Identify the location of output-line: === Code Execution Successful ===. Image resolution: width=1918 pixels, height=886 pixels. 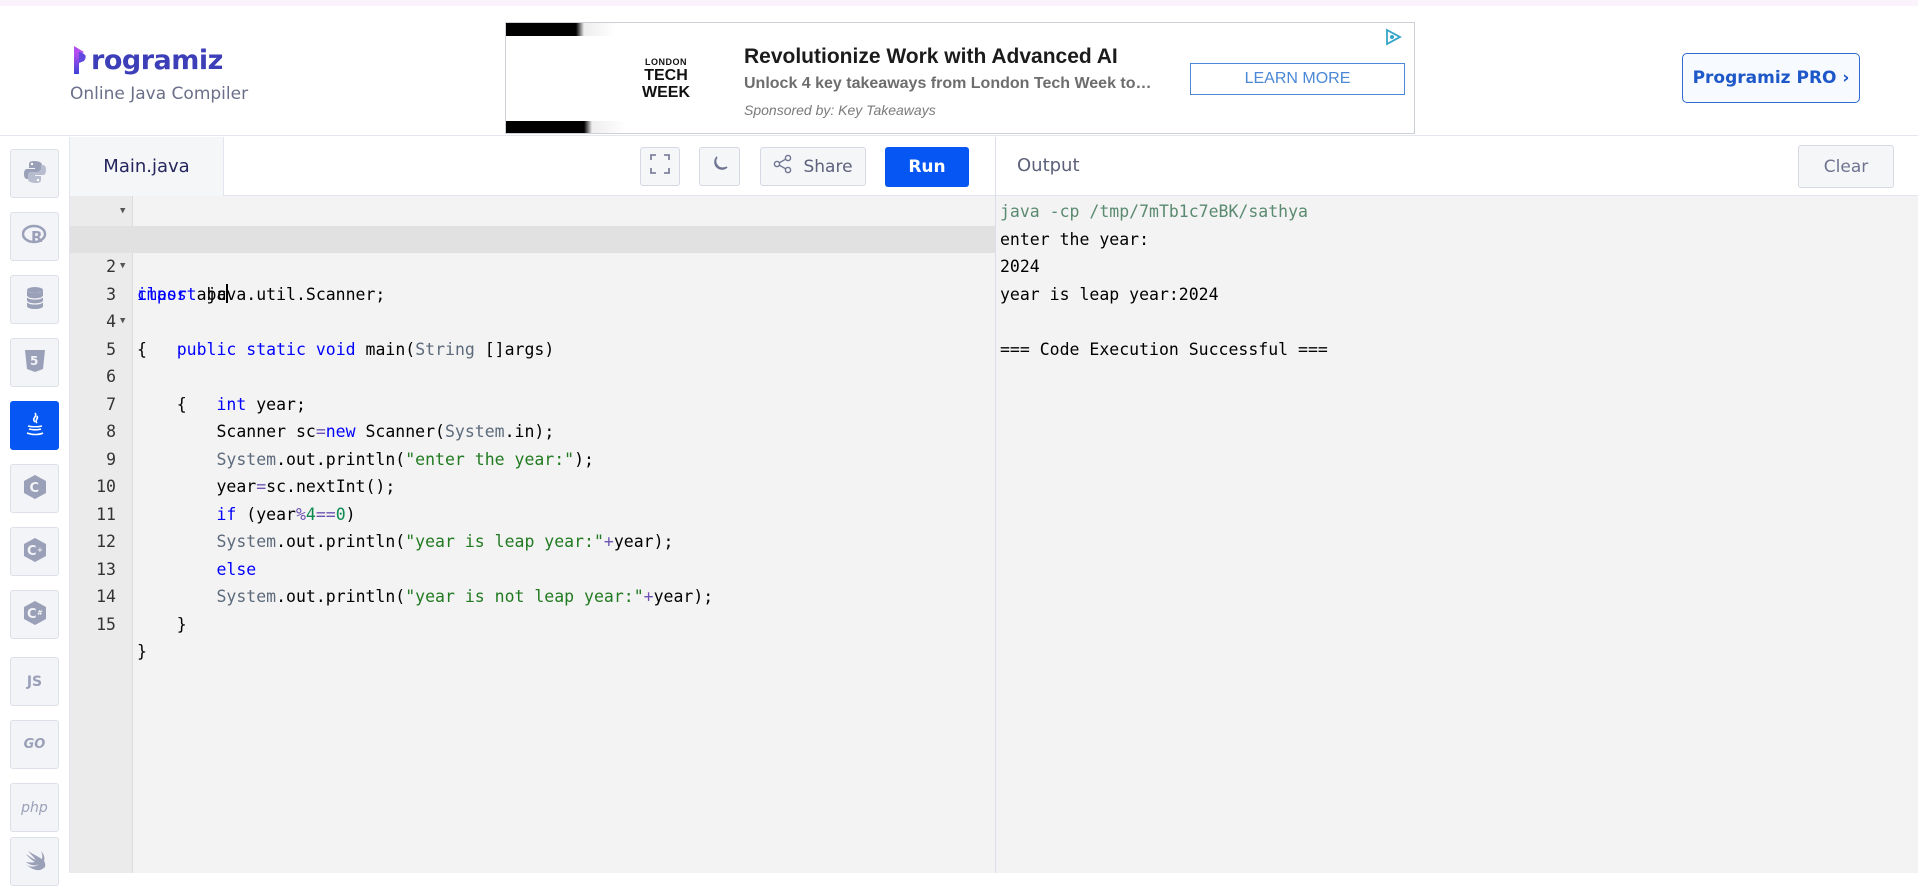
(1164, 349).